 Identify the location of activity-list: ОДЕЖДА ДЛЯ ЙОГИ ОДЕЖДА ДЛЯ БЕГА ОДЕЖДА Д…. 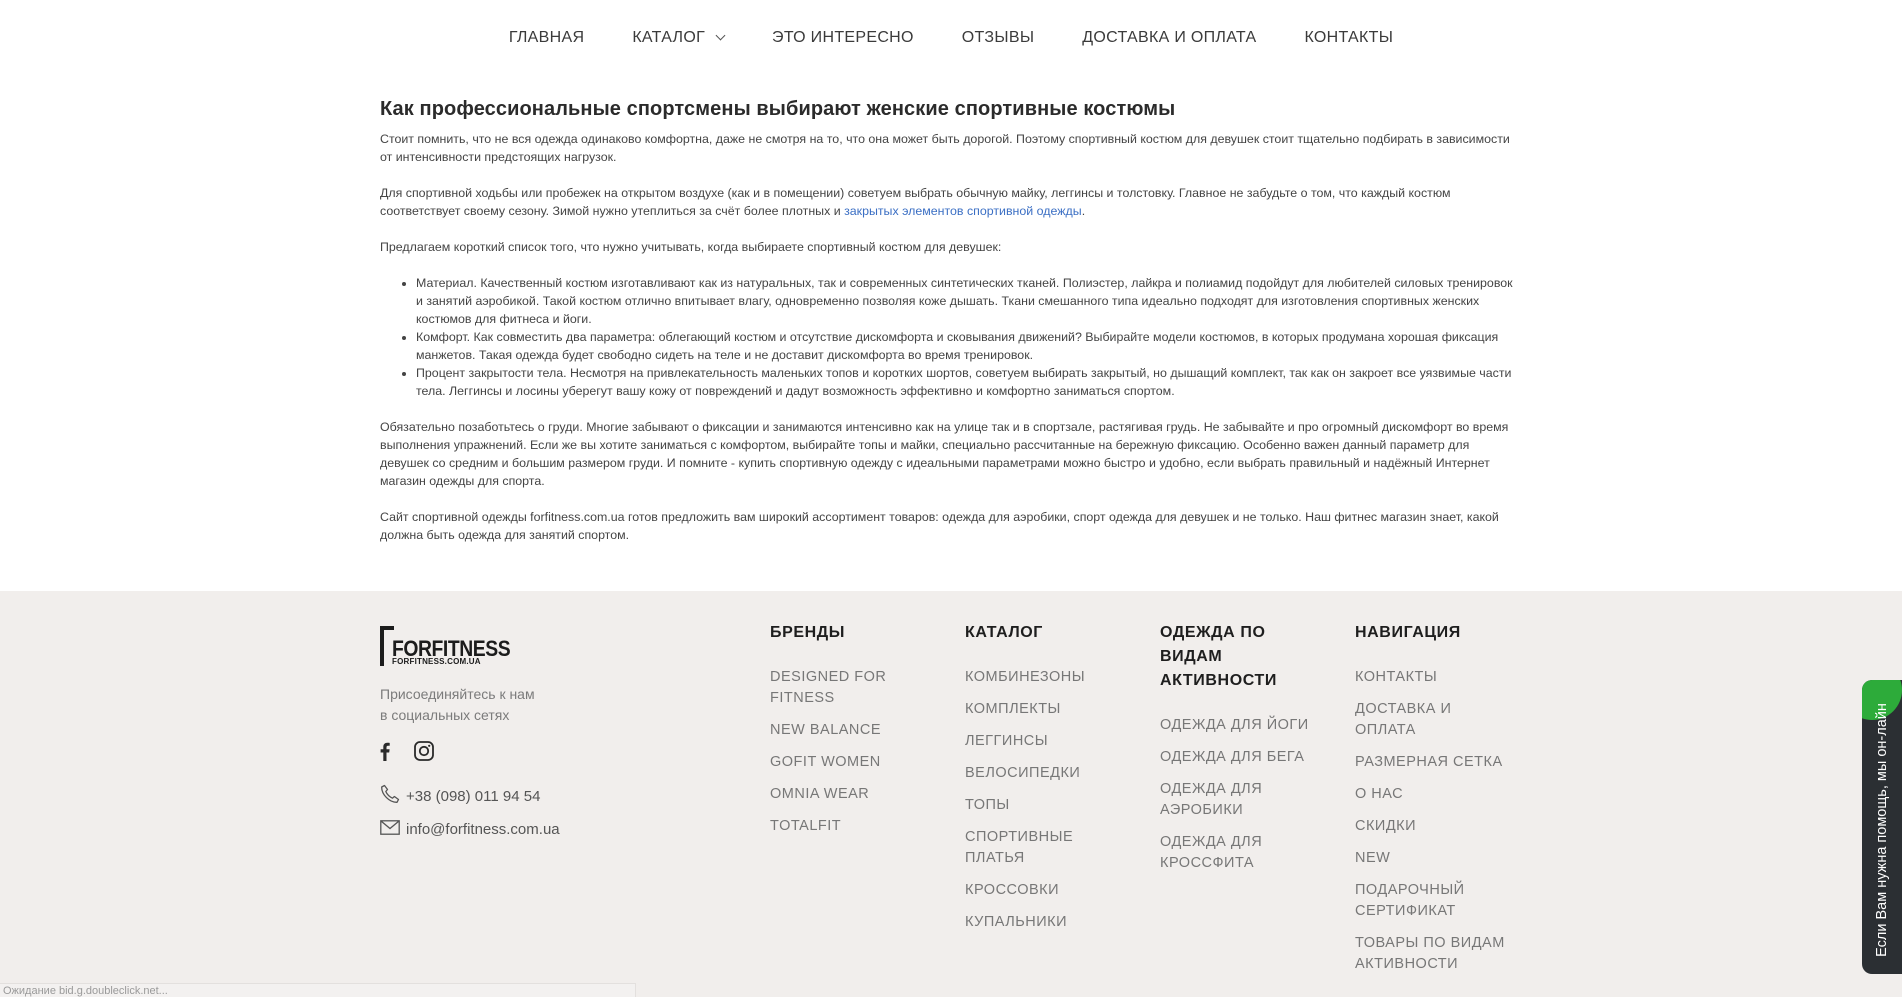
(1240, 794).